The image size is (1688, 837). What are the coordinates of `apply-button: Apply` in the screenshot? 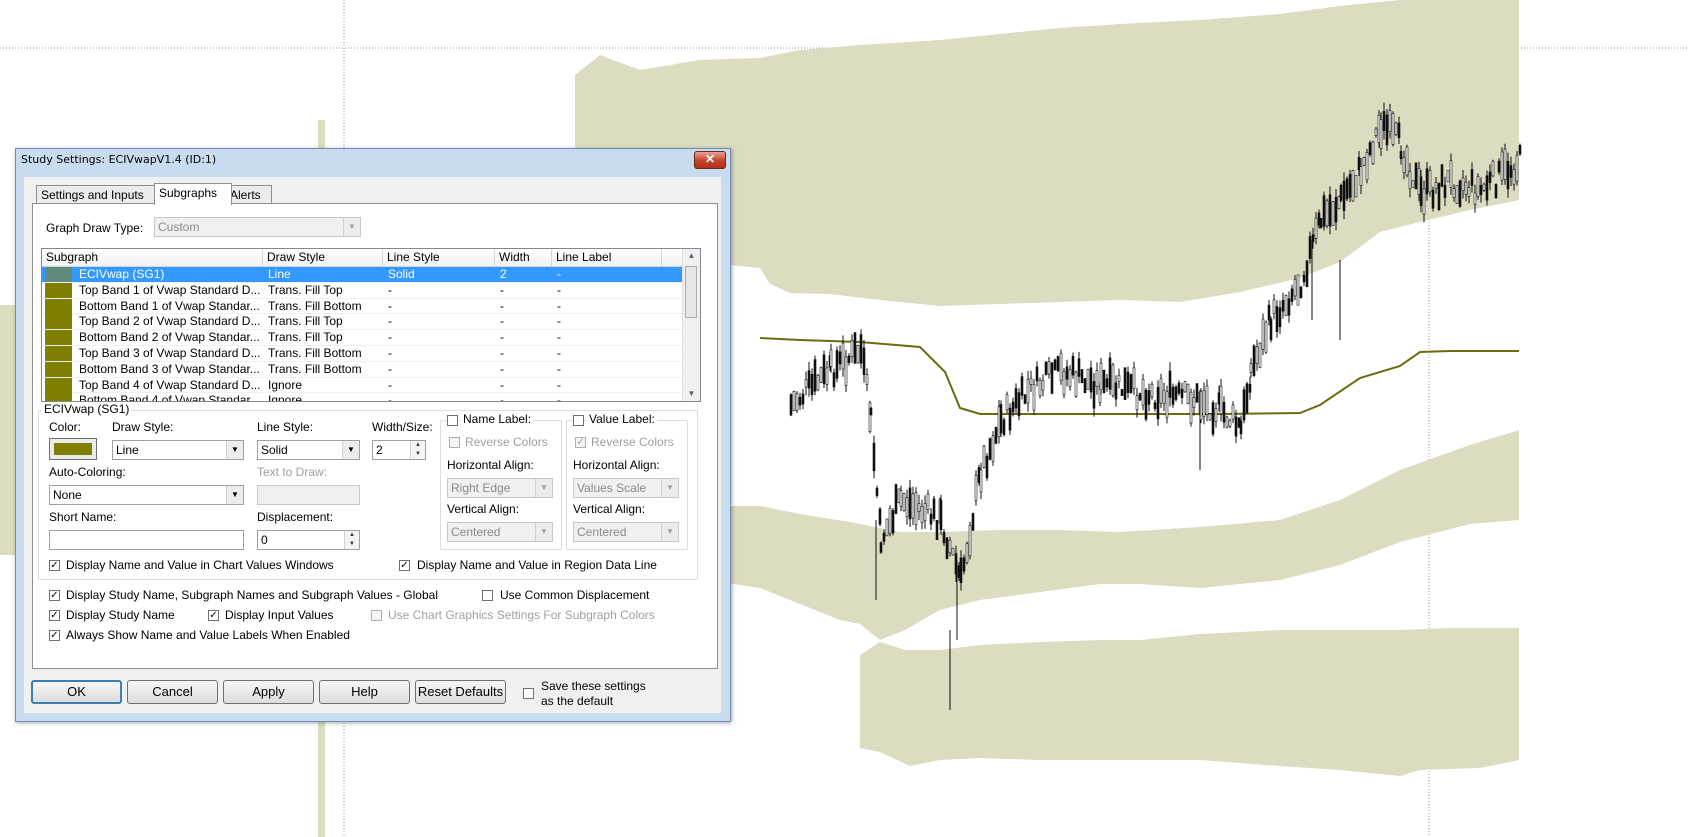 It's located at (268, 692).